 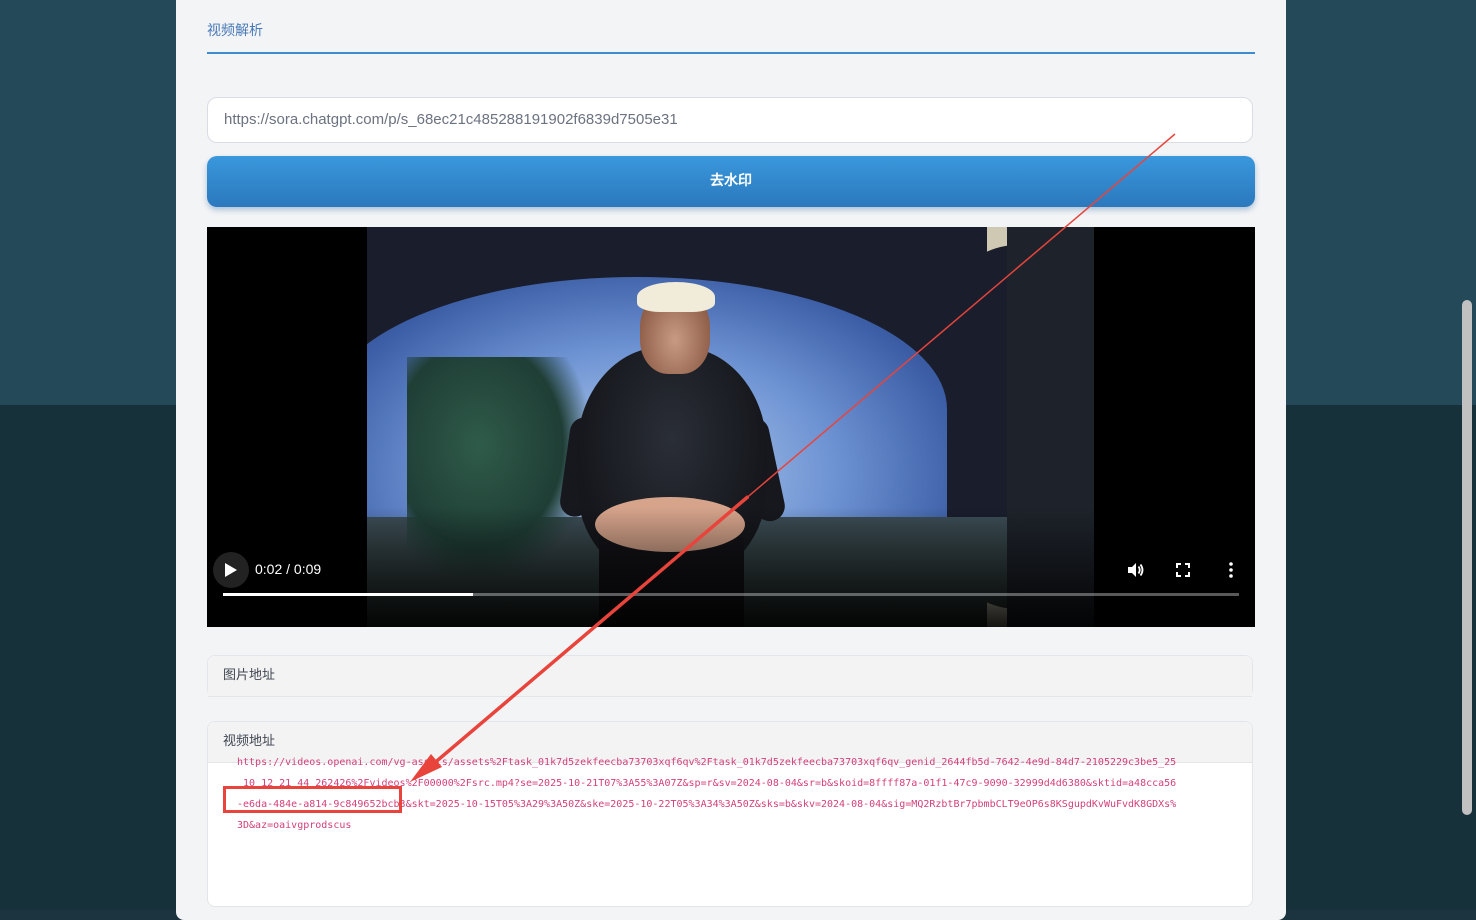 I want to click on time-display: 0:02 / 0:09, so click(x=288, y=569).